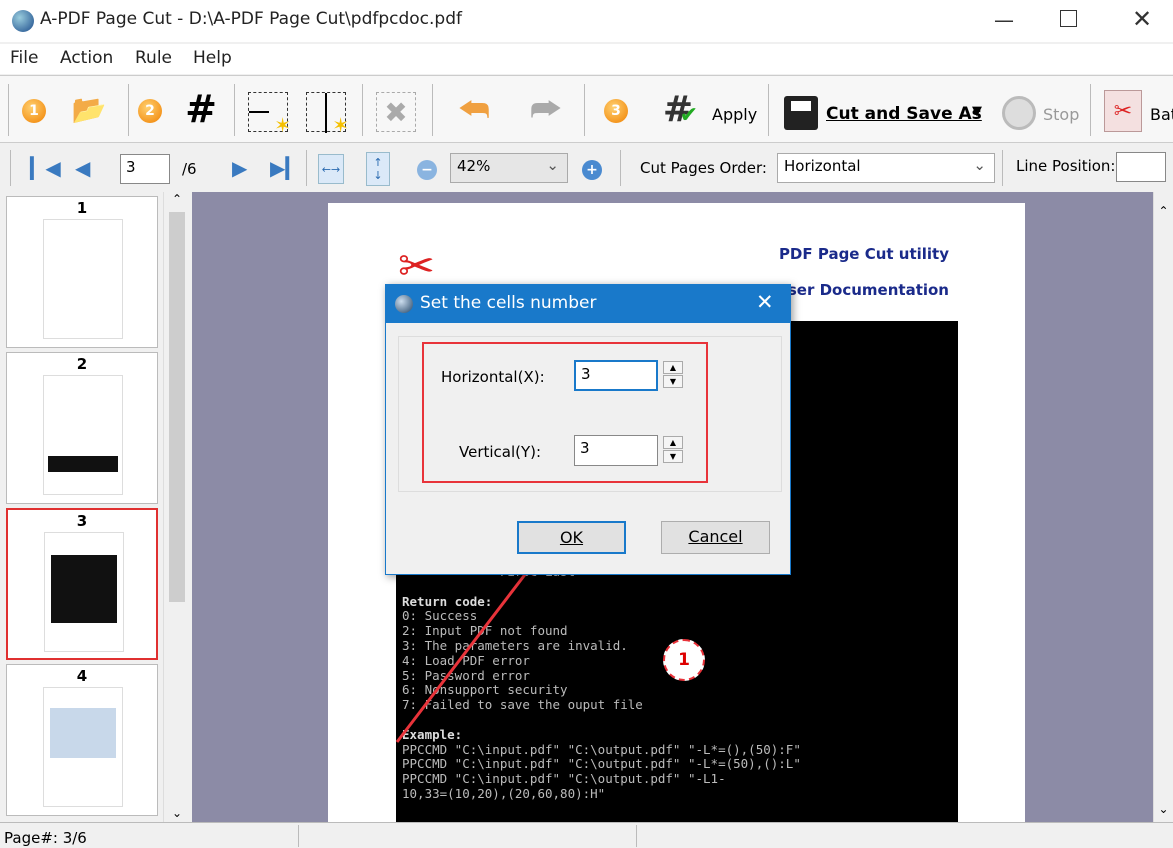 Image resolution: width=1173 pixels, height=848 pixels. I want to click on thumbnail-number: 3, so click(82, 521).